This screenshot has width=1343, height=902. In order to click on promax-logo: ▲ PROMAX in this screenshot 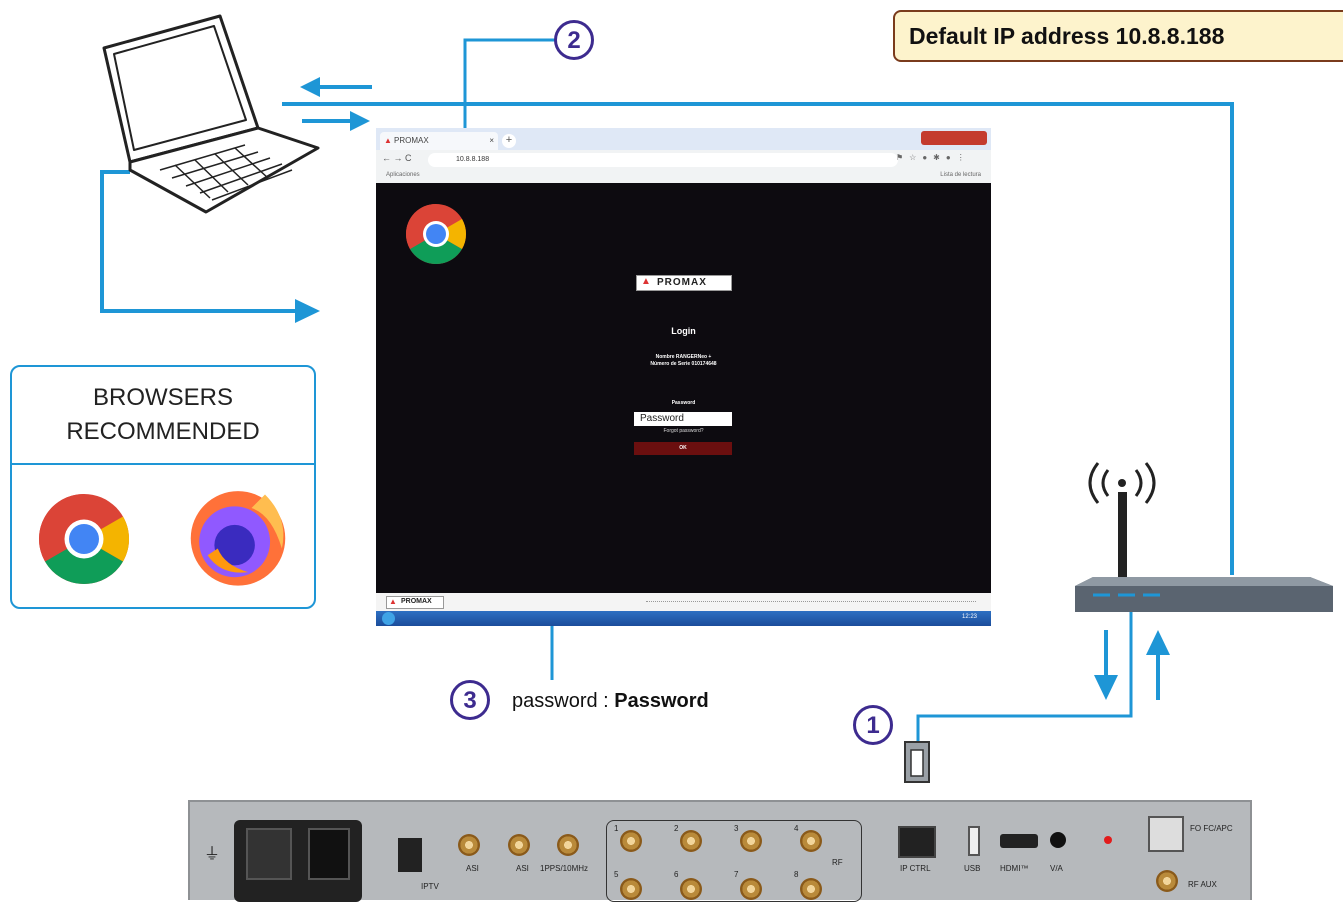, I will do `click(684, 283)`.